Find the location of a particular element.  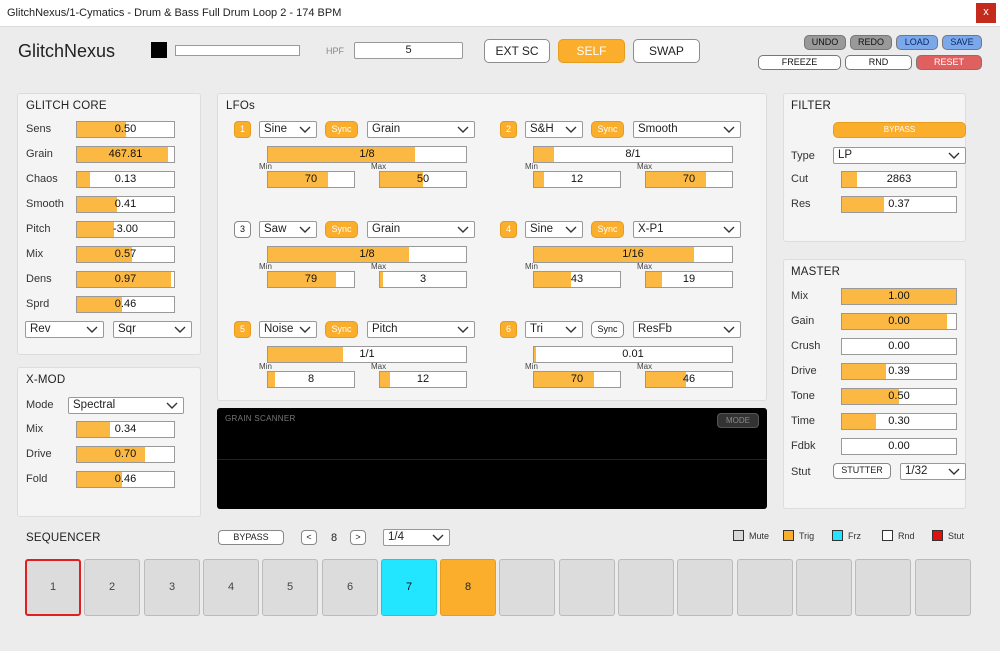

lfo-6-max-slider: 46 is located at coordinates (689, 379).